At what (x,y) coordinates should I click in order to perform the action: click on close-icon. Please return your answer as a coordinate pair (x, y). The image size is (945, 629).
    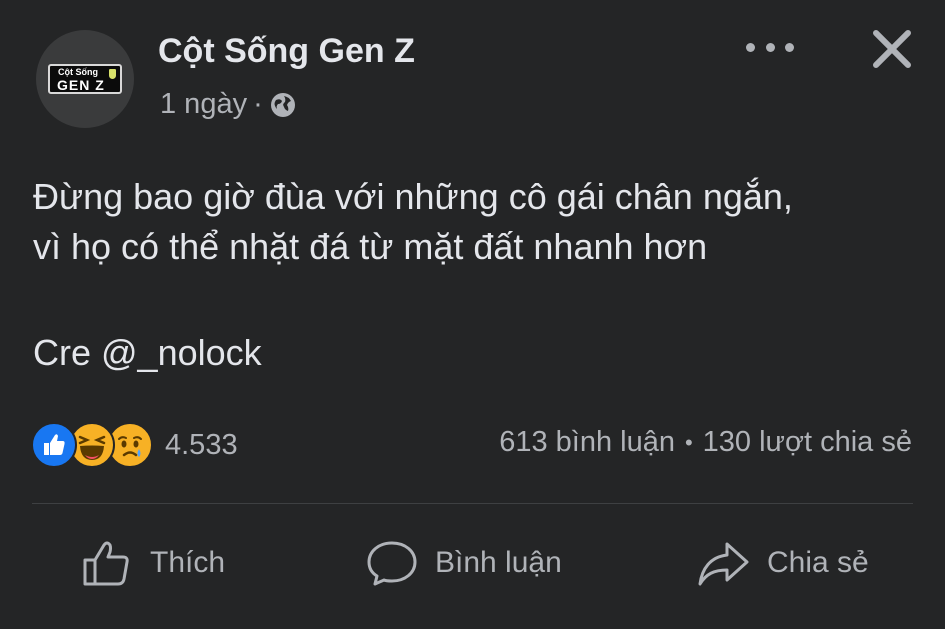
    Looking at the image, I should click on (892, 49).